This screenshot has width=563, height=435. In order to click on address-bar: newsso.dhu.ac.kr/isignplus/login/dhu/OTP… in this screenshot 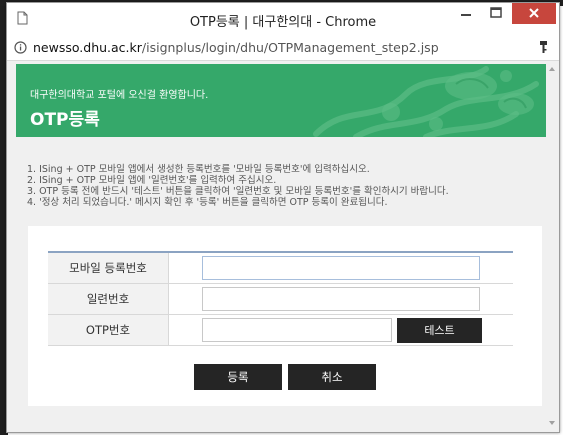, I will do `click(283, 48)`.